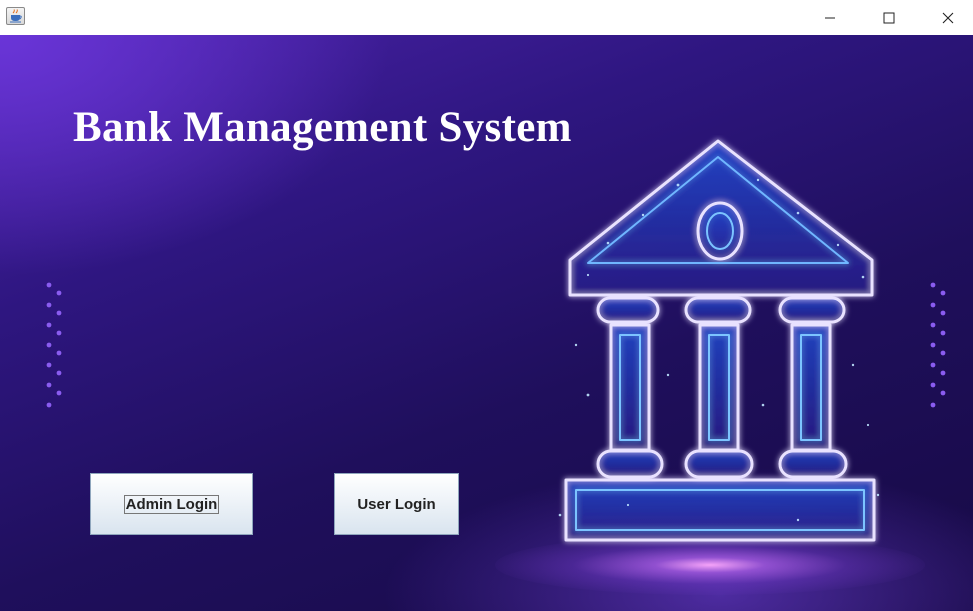 Image resolution: width=973 pixels, height=611 pixels. I want to click on close-button, so click(946, 17).